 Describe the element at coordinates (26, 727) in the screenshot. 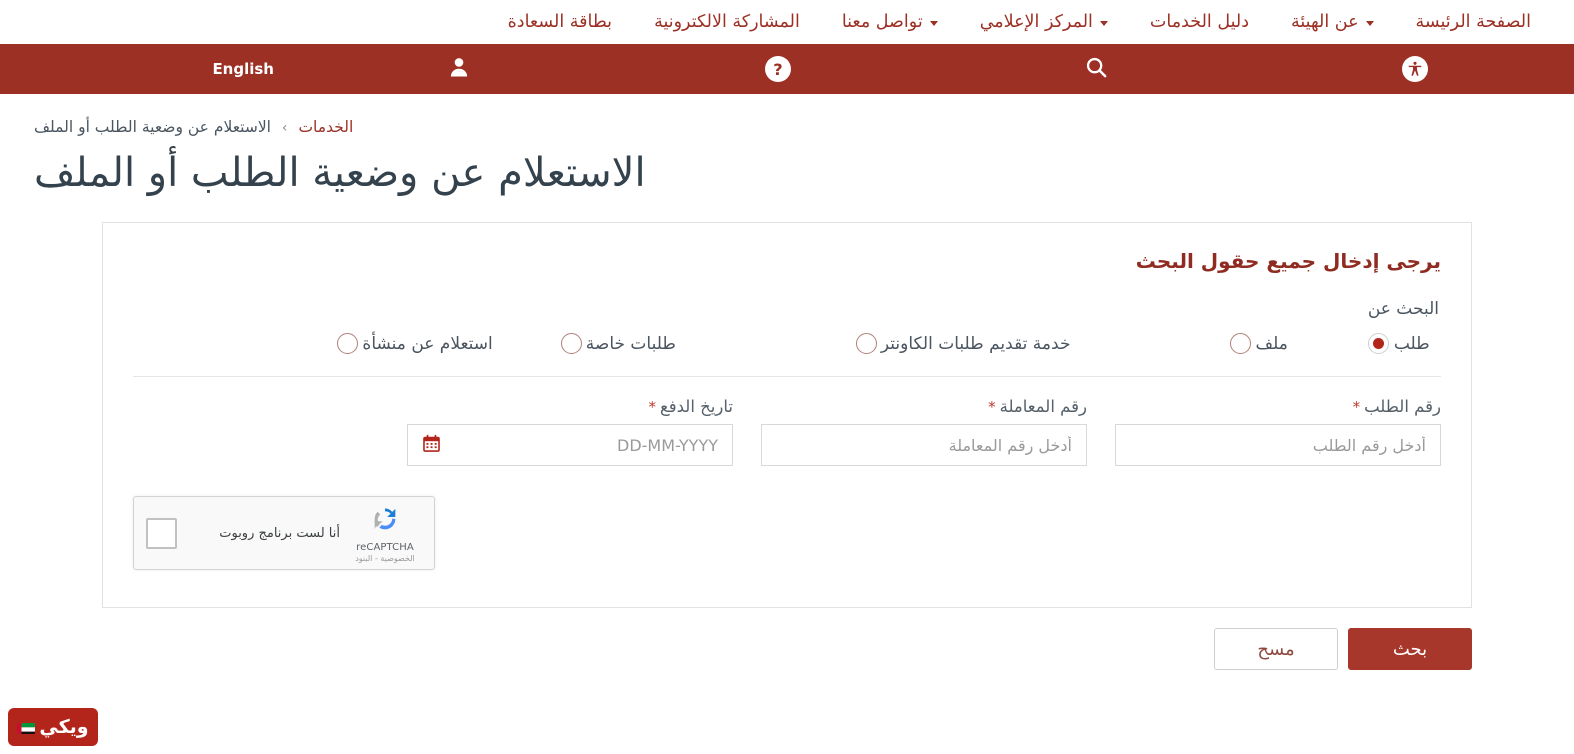

I see `uae-flag-icon` at that location.